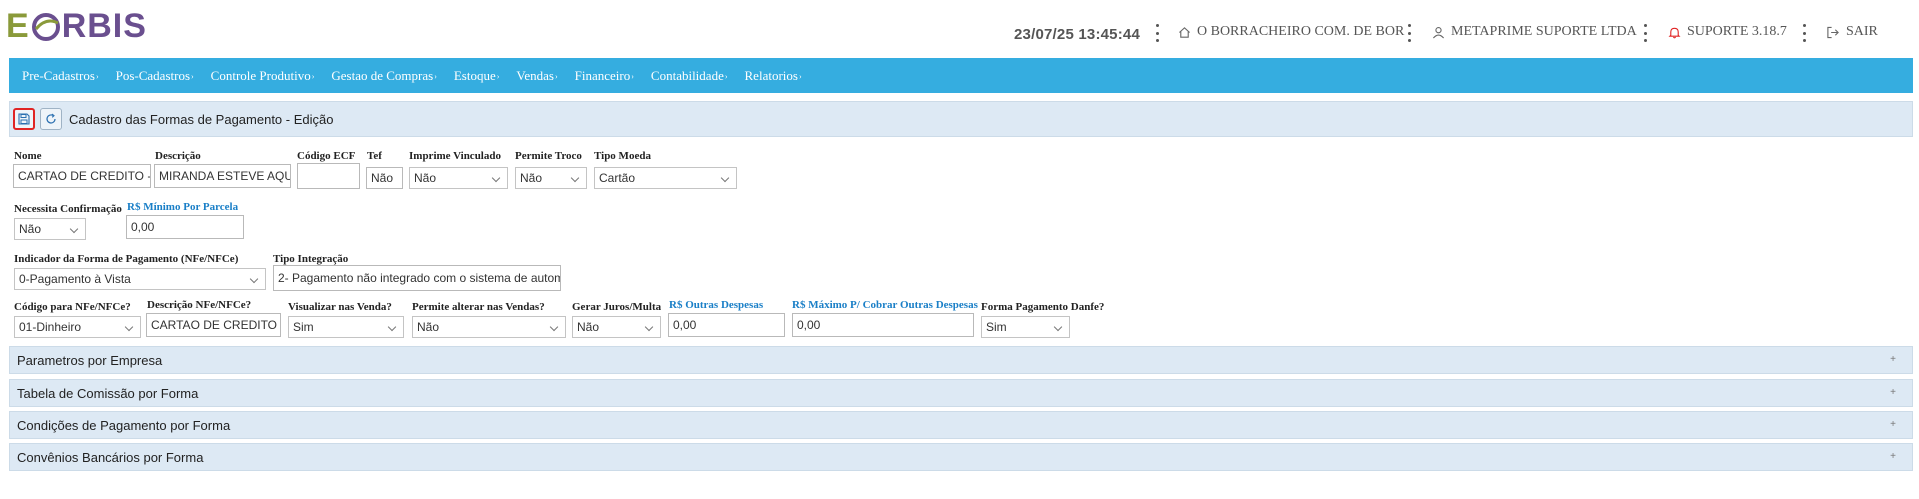 This screenshot has width=1919, height=499. I want to click on section-title: Convênios Bancários por Forma, so click(110, 457).